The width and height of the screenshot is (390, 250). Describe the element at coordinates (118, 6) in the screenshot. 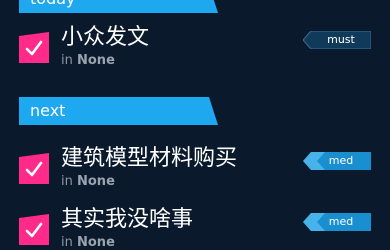

I see `section-header-today: today` at that location.